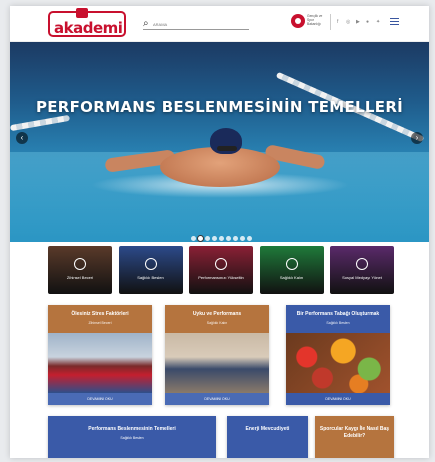  Describe the element at coordinates (80, 277) in the screenshot. I see `category-label: Zihinsel Beceri` at that location.